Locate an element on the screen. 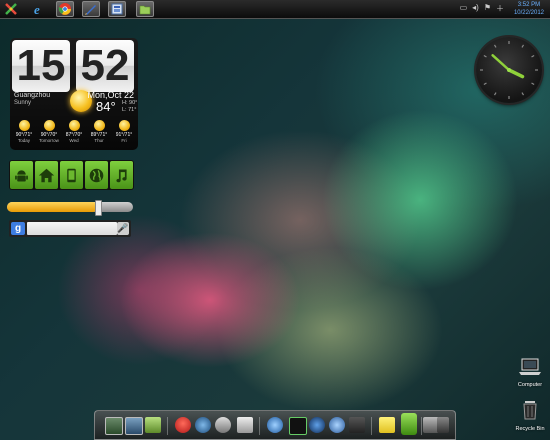 This screenshot has width=550, height=440. microphone-icon: 🎤 is located at coordinates (123, 228).